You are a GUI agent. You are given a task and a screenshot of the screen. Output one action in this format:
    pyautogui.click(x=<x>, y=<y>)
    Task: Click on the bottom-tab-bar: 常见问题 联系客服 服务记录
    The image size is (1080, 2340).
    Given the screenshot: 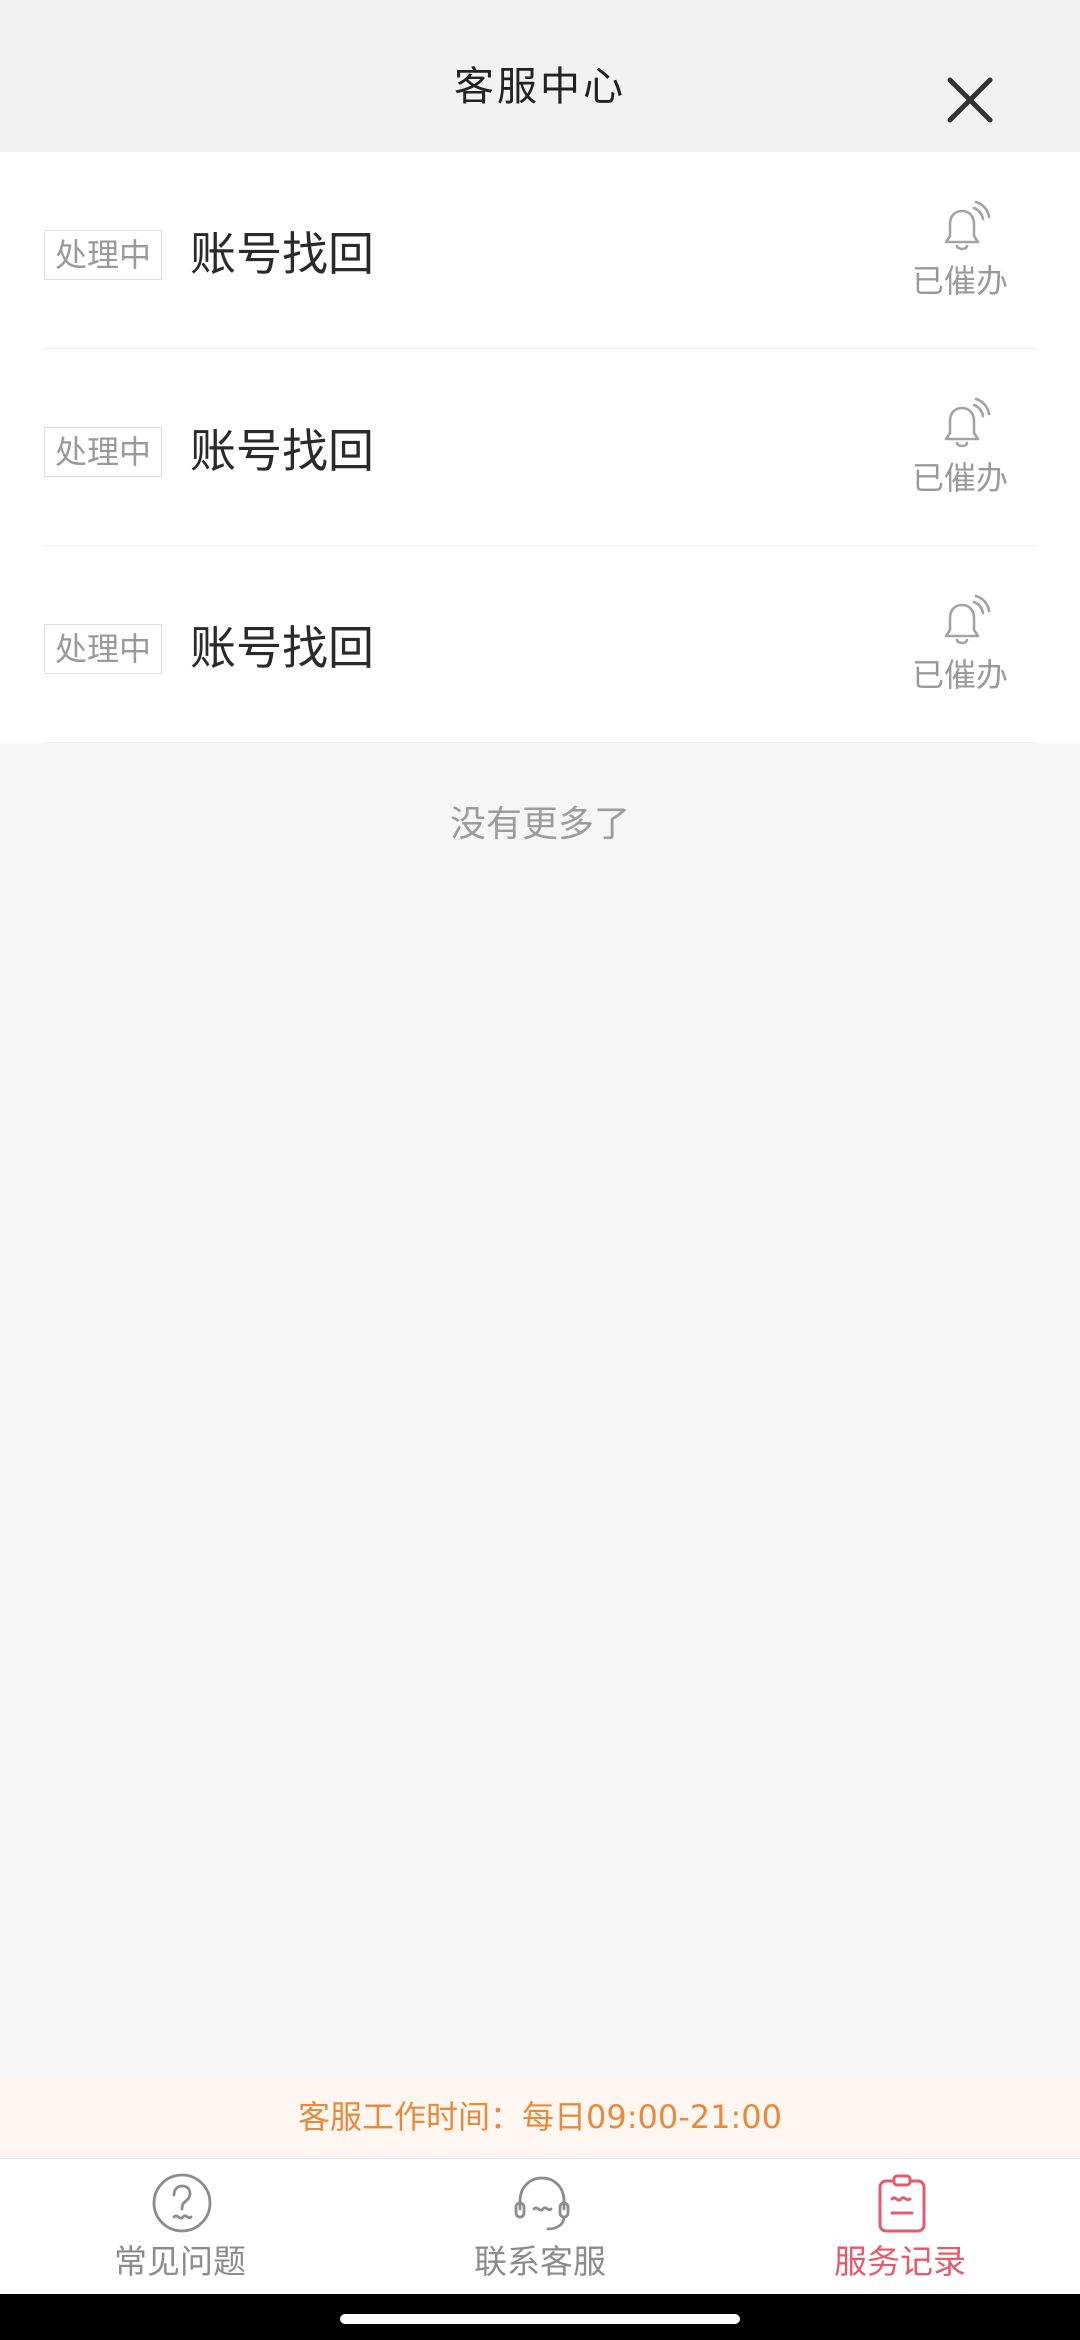 What is the action you would take?
    pyautogui.click(x=540, y=2226)
    